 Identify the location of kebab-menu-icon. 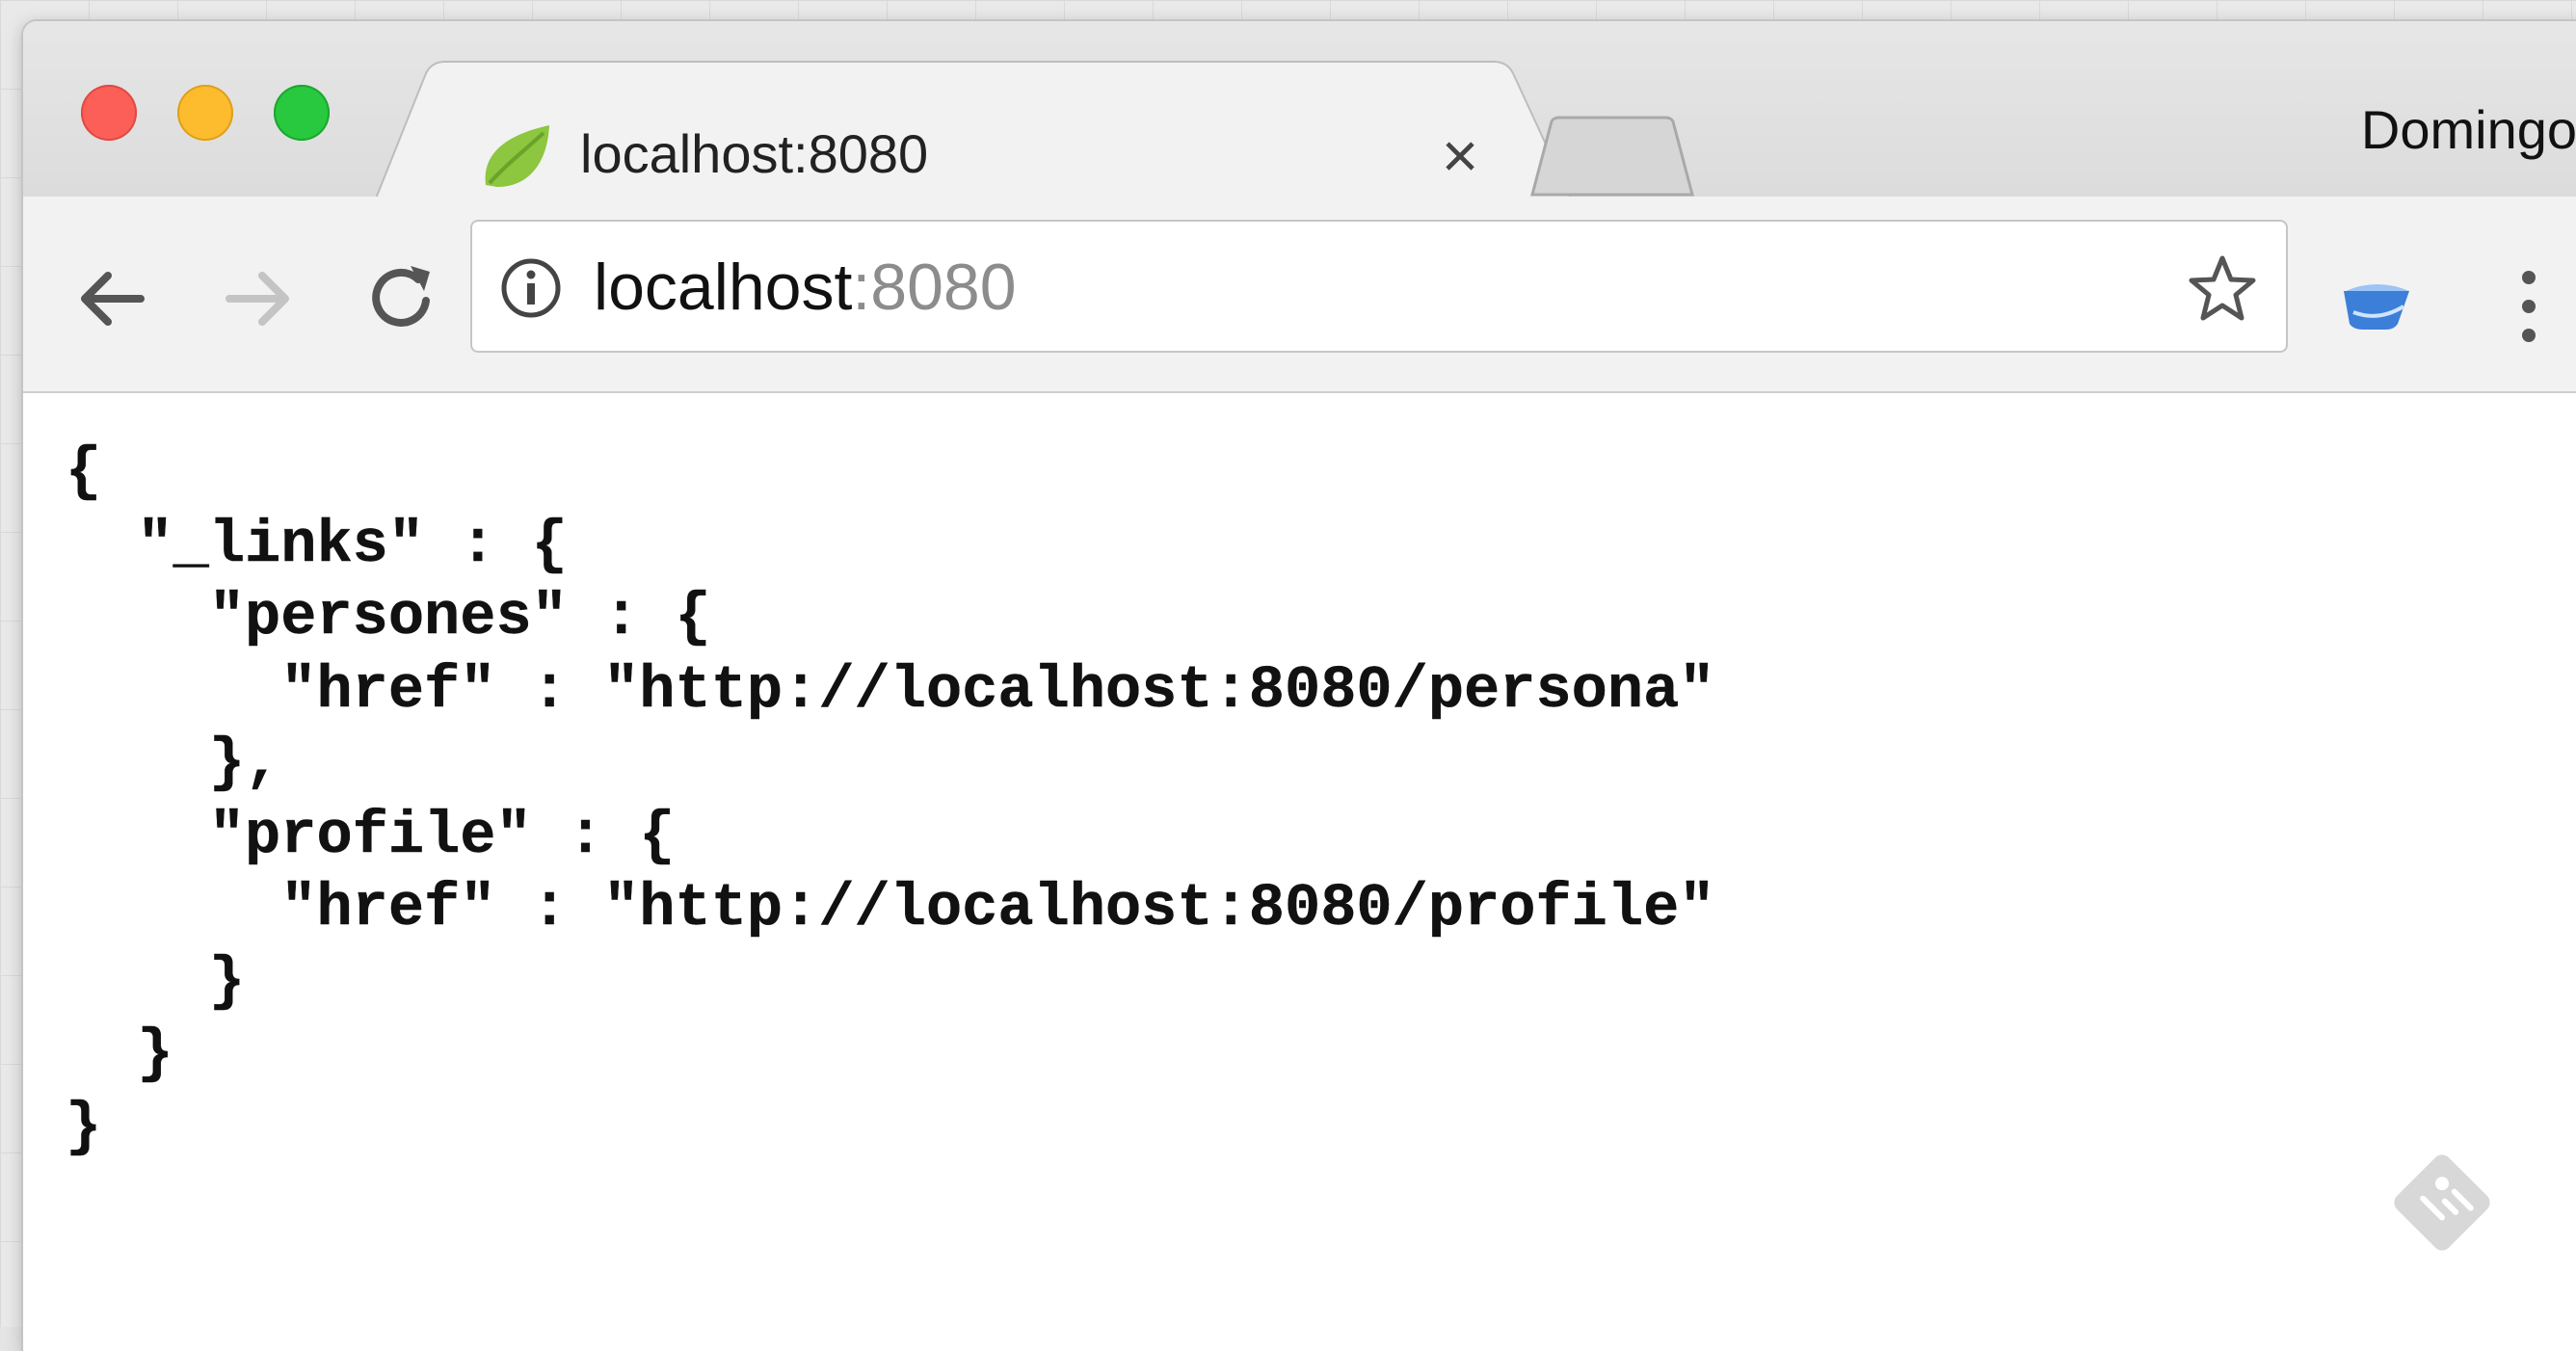
(2528, 306).